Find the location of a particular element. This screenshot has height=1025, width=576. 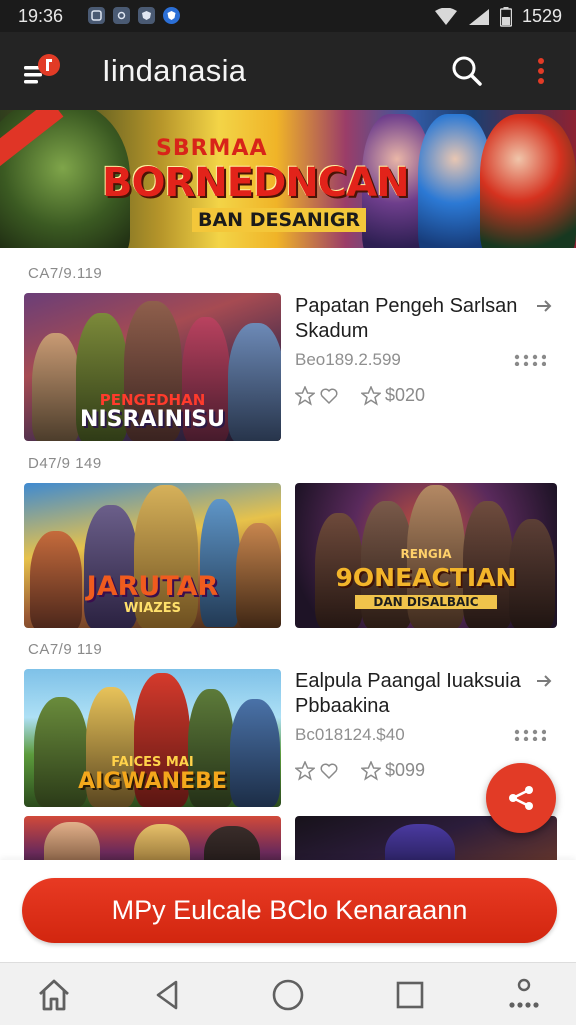

game-thumbnail: PENGEDHAN NISRAINISU is located at coordinates (152, 367).